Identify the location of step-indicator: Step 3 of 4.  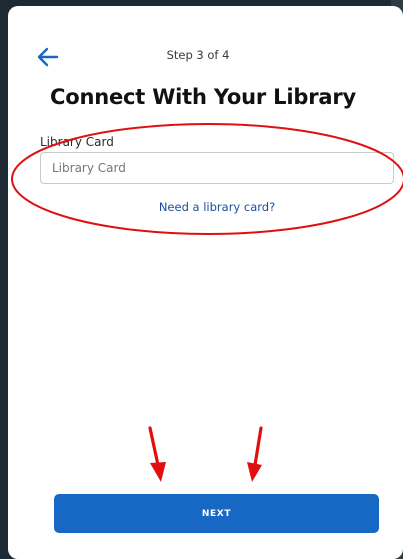
(198, 55).